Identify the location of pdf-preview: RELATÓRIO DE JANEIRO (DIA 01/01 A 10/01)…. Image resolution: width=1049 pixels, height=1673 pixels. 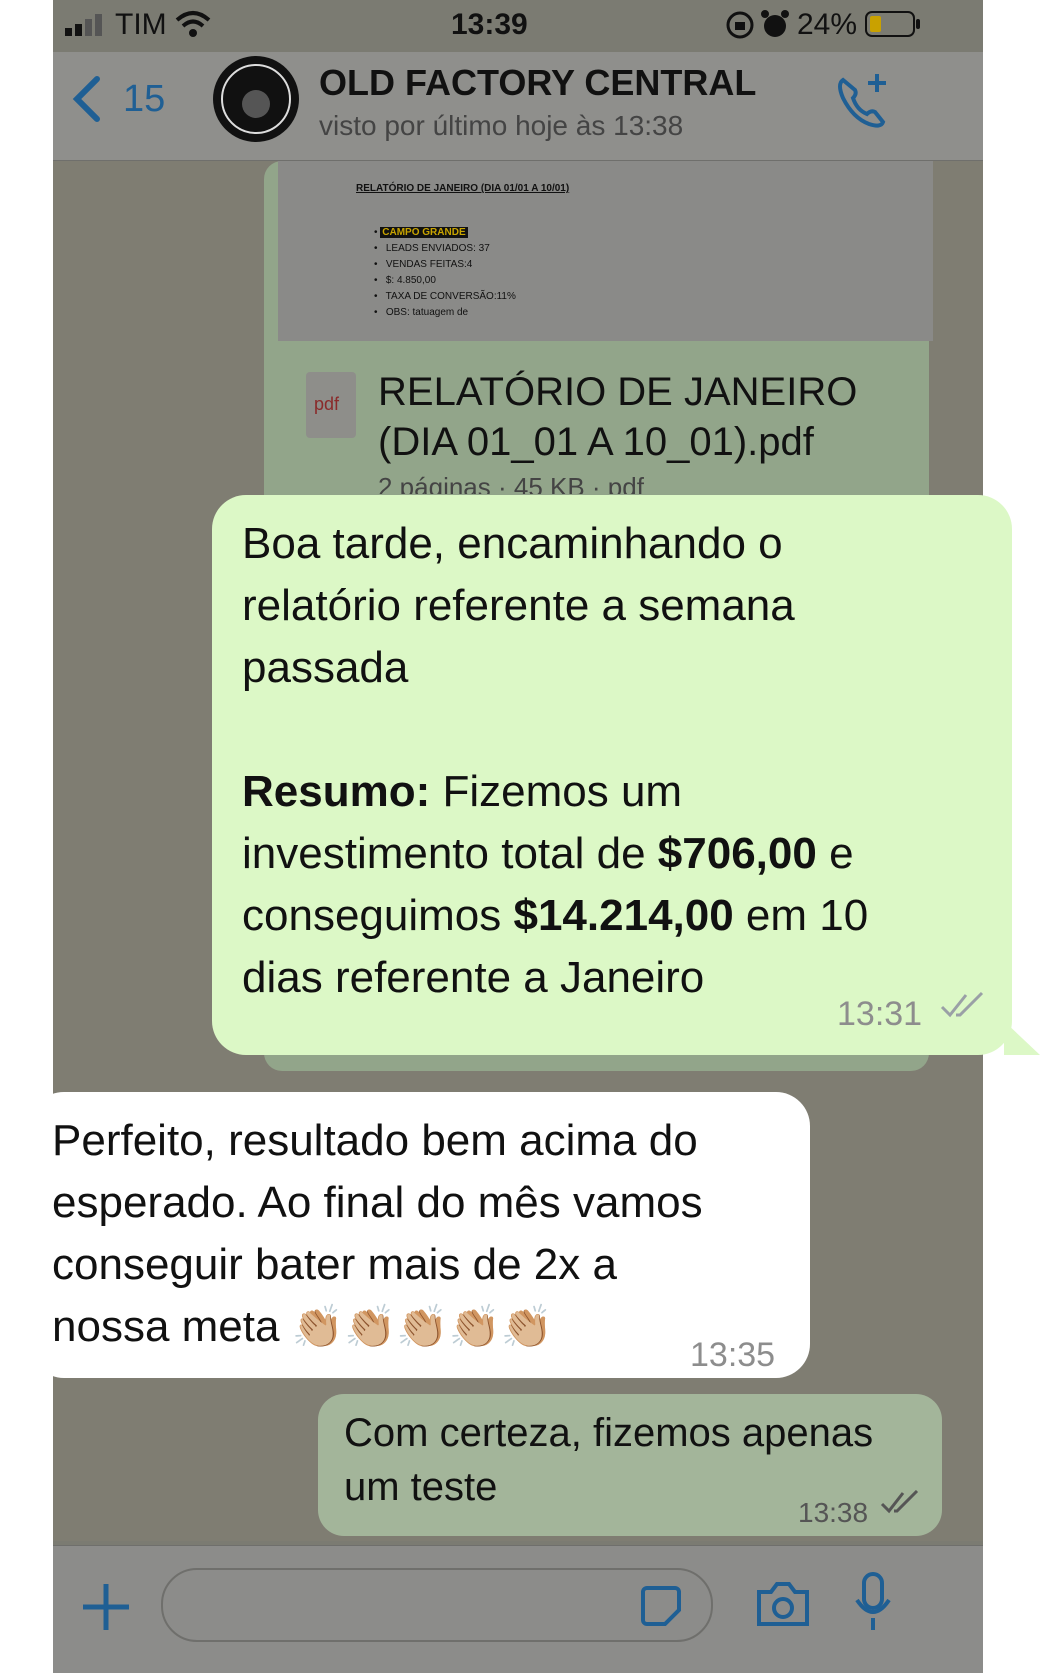
(605, 251).